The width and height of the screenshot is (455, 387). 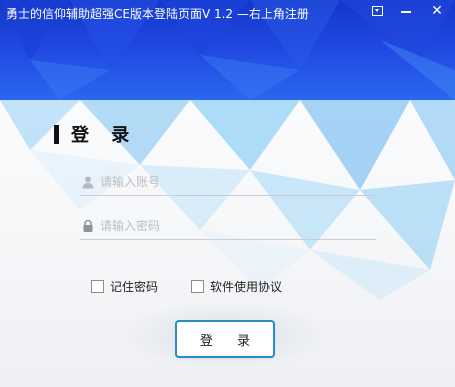 What do you see at coordinates (225, 339) in the screenshot?
I see `login-button: 登 录` at bounding box center [225, 339].